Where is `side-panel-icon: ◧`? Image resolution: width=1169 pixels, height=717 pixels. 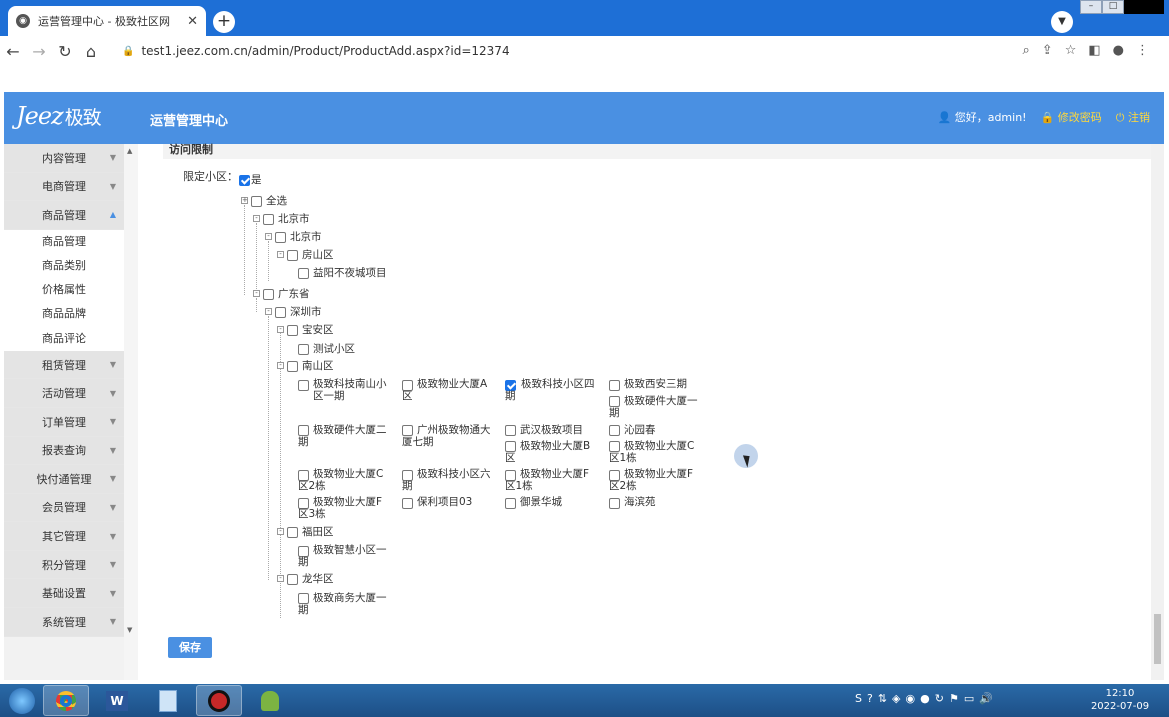
side-panel-icon: ◧ is located at coordinates (1094, 50).